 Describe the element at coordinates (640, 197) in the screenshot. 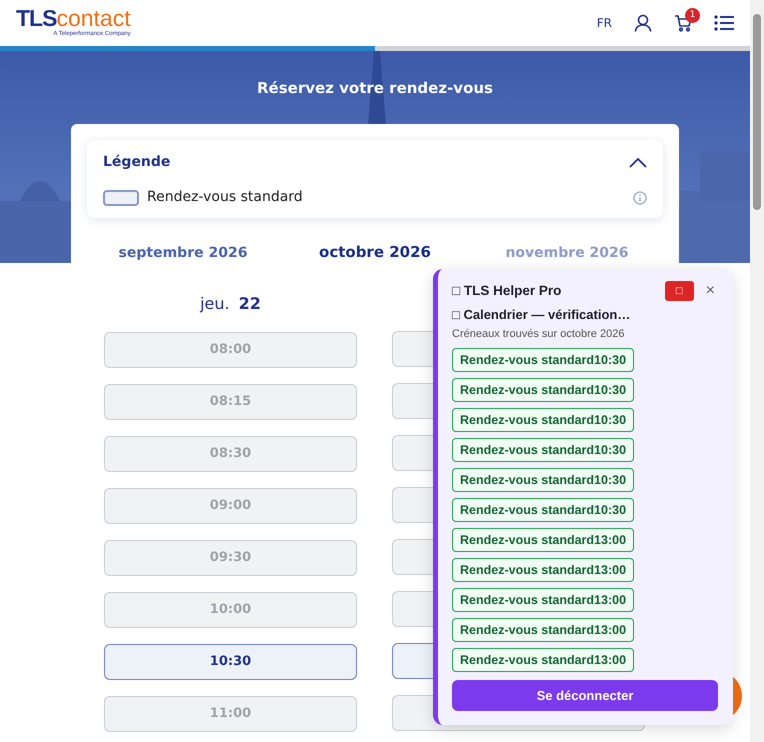

I see `info-icon` at that location.